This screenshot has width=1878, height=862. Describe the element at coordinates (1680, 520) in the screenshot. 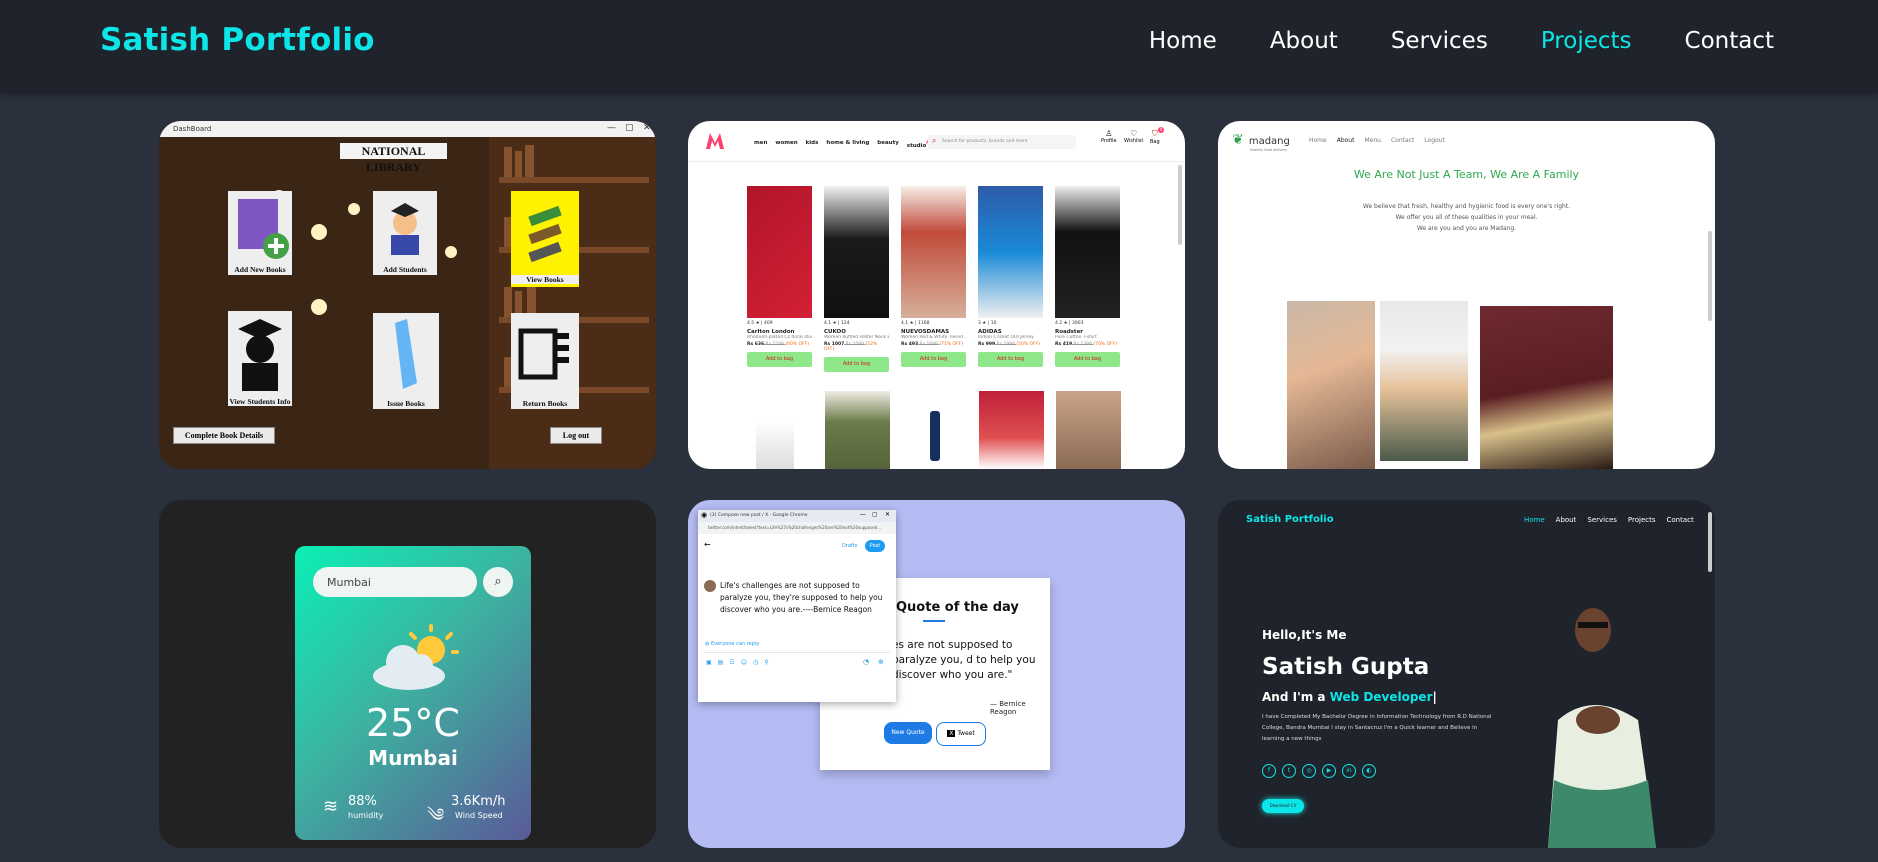

I see `portfolio-nav-item: Contact` at that location.